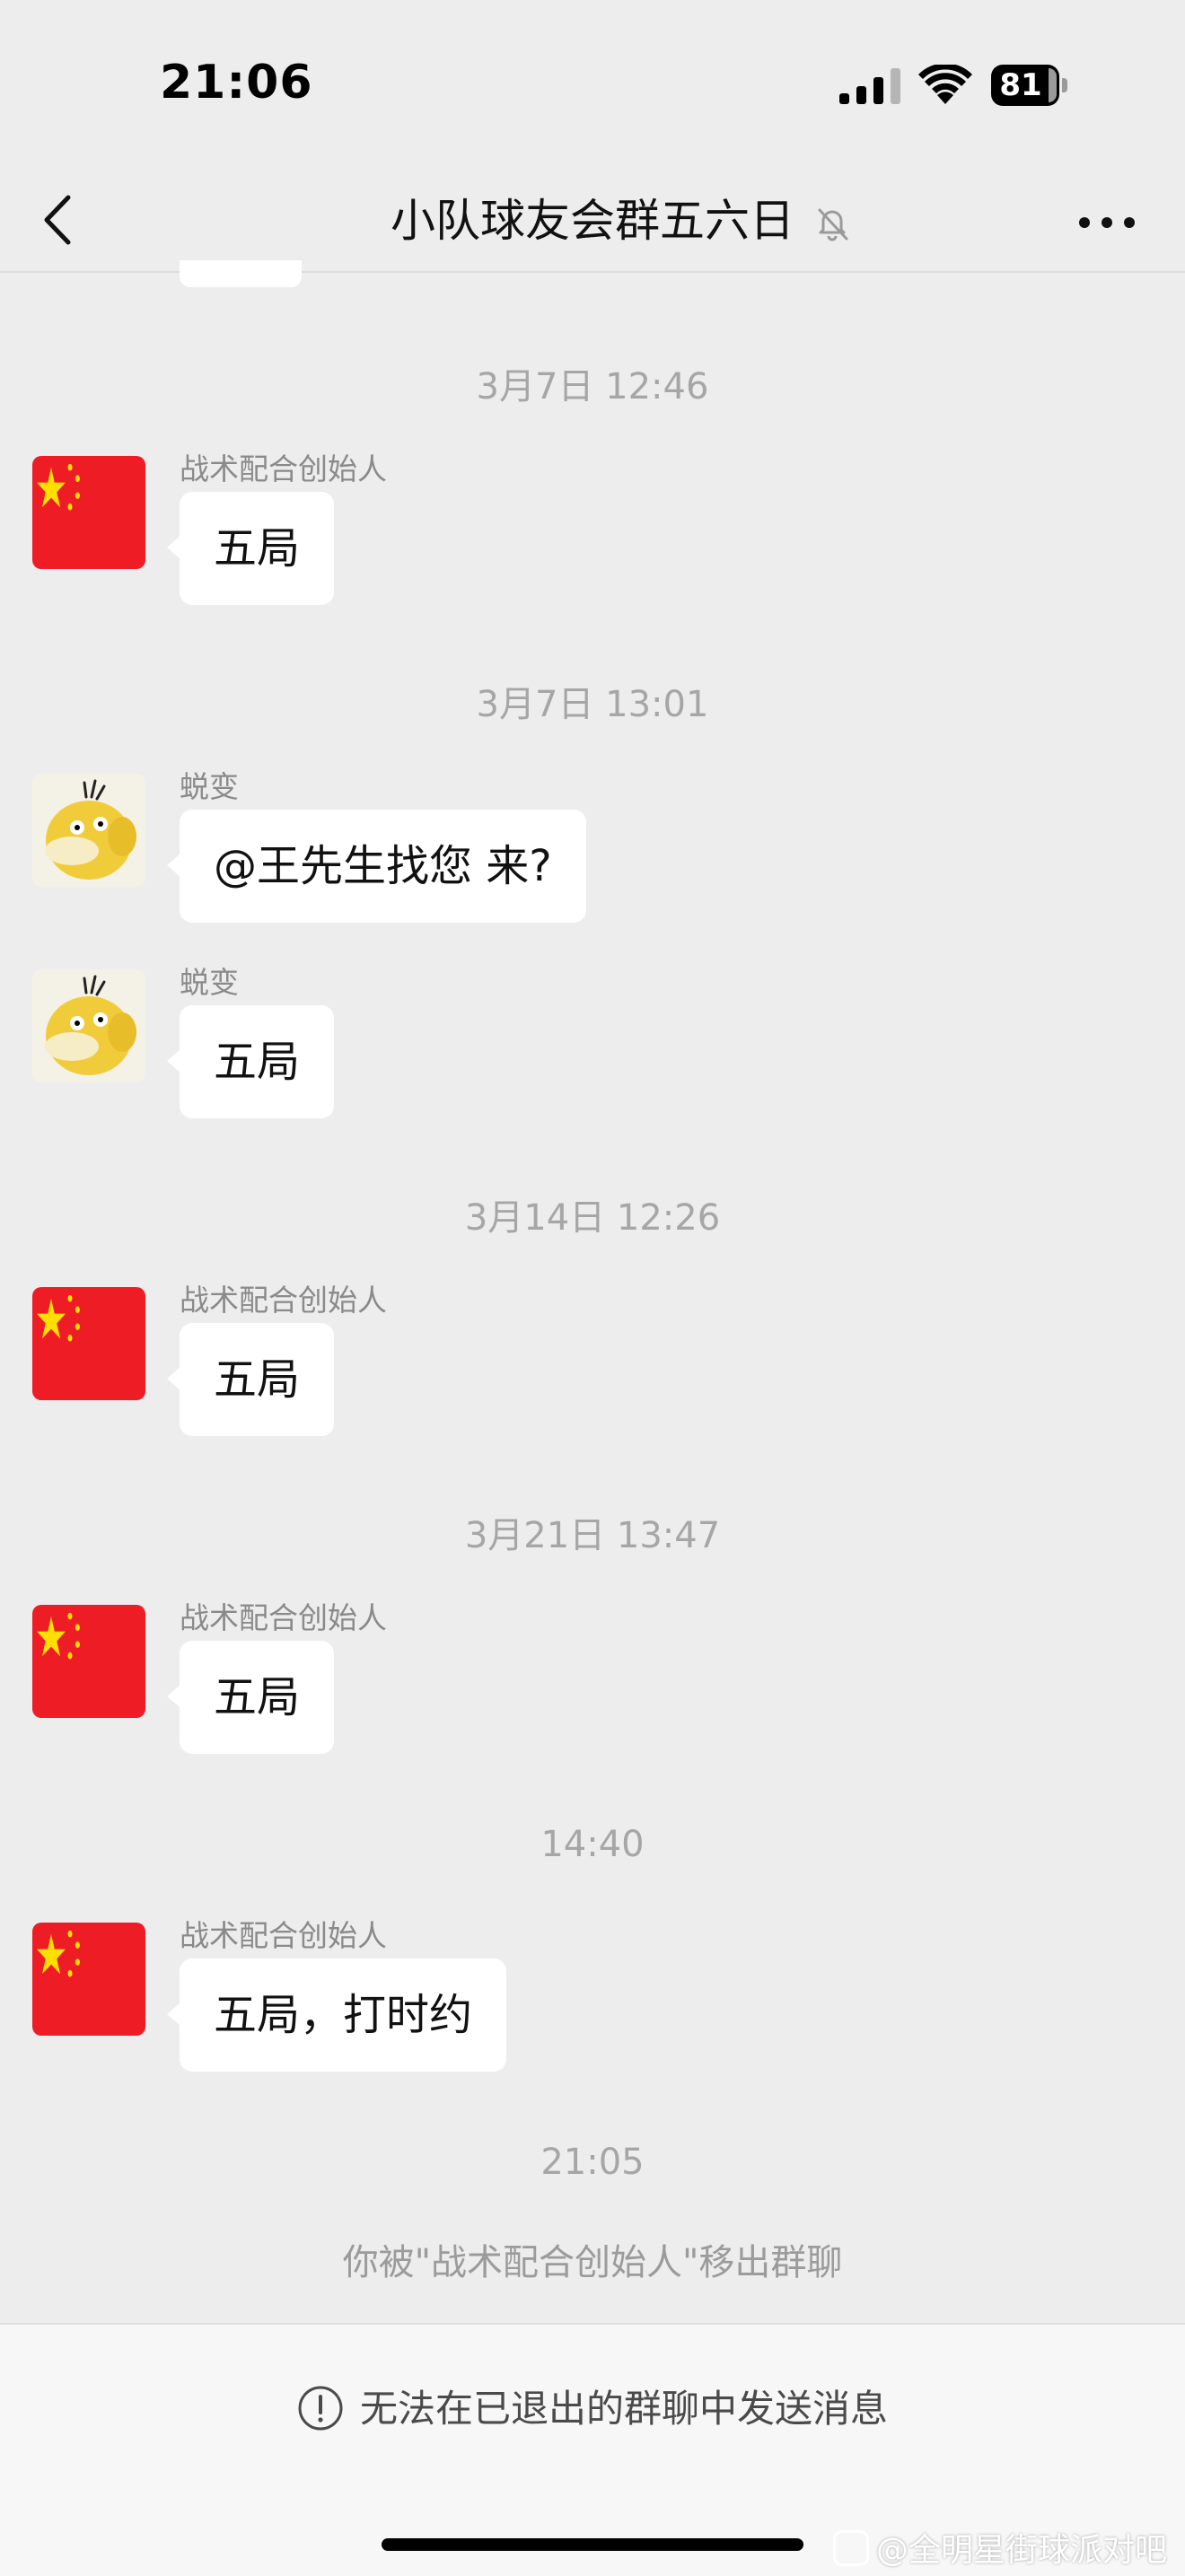 This screenshot has height=2576, width=1185. Describe the element at coordinates (592, 2262) in the screenshot. I see `system-message: 你被"战术配合创始人"移出群聊` at that location.